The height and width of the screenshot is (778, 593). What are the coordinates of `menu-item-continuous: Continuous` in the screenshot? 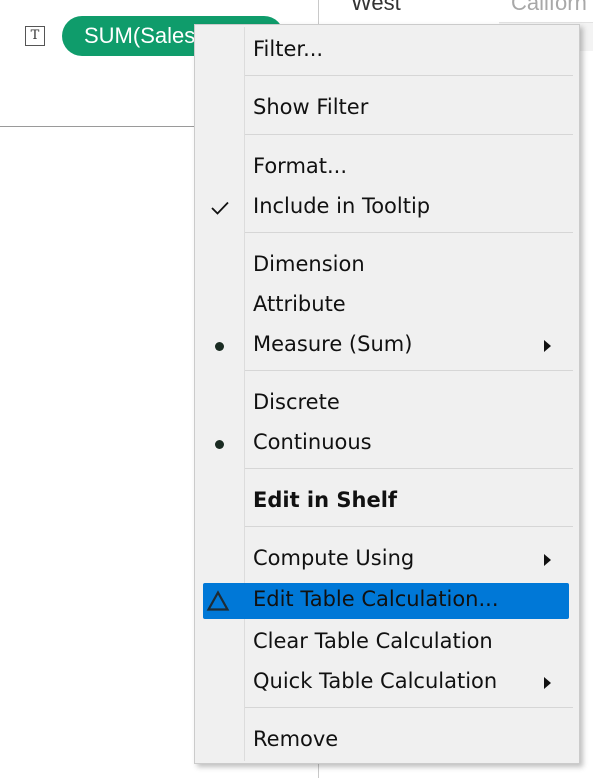 It's located at (386, 444).